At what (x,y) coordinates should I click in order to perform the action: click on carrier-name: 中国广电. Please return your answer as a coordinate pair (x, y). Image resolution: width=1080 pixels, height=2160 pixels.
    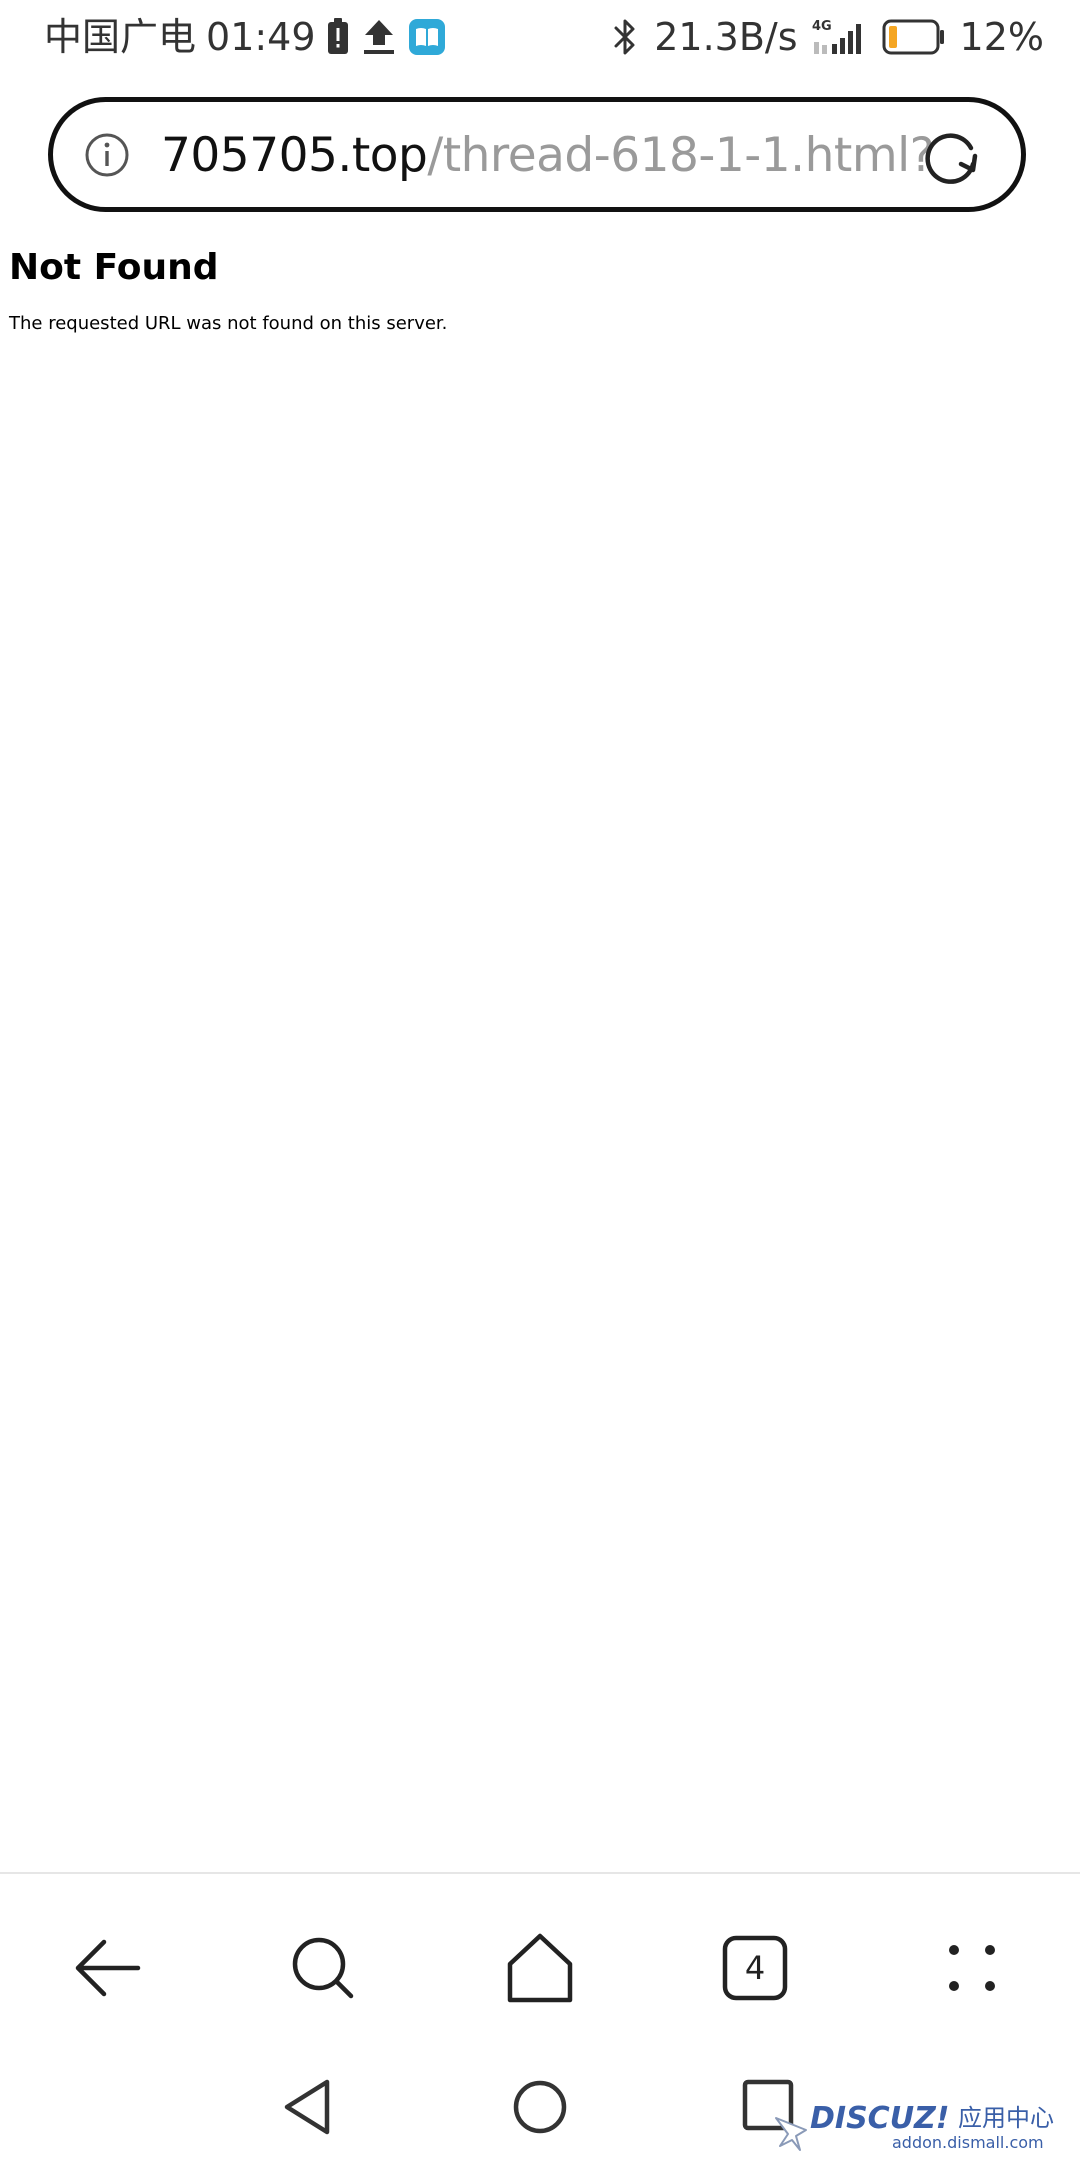
    Looking at the image, I should click on (120, 37).